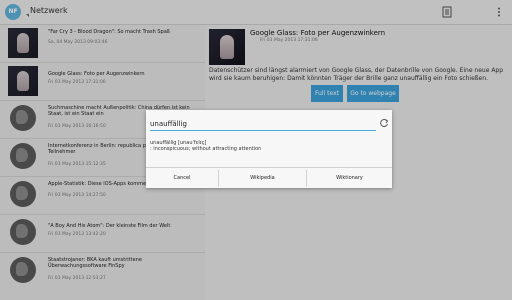  What do you see at coordinates (349, 178) in the screenshot?
I see `wiktionary-button: Wiktionary` at bounding box center [349, 178].